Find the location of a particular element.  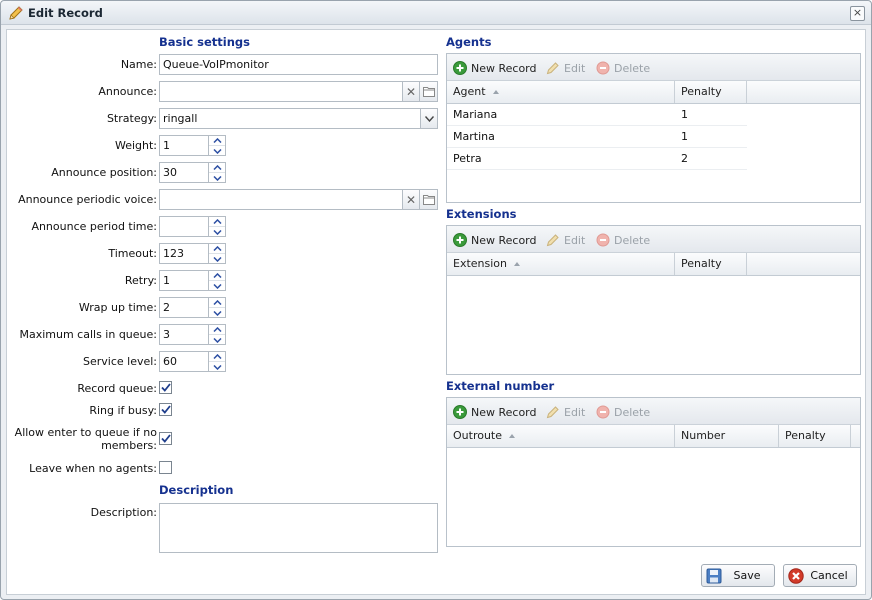

number-column-label: Number is located at coordinates (703, 435).